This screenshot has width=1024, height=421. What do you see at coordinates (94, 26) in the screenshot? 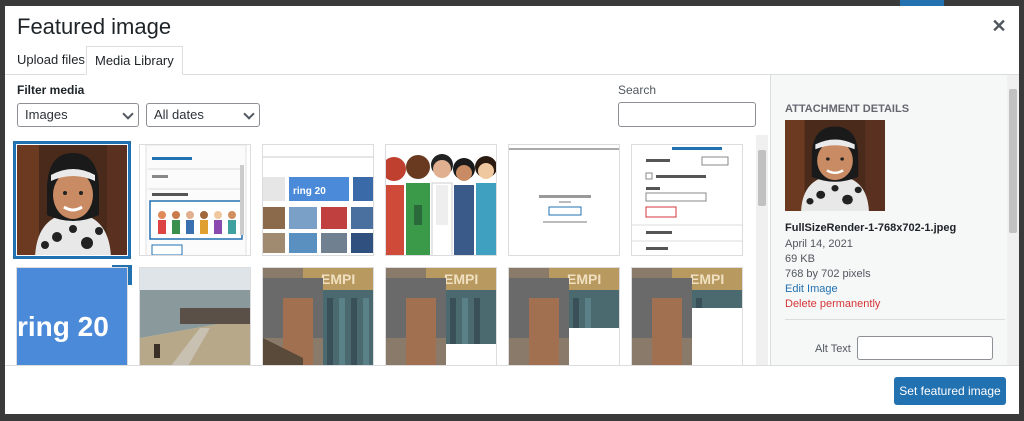
I see `modal-title: Featured image` at bounding box center [94, 26].